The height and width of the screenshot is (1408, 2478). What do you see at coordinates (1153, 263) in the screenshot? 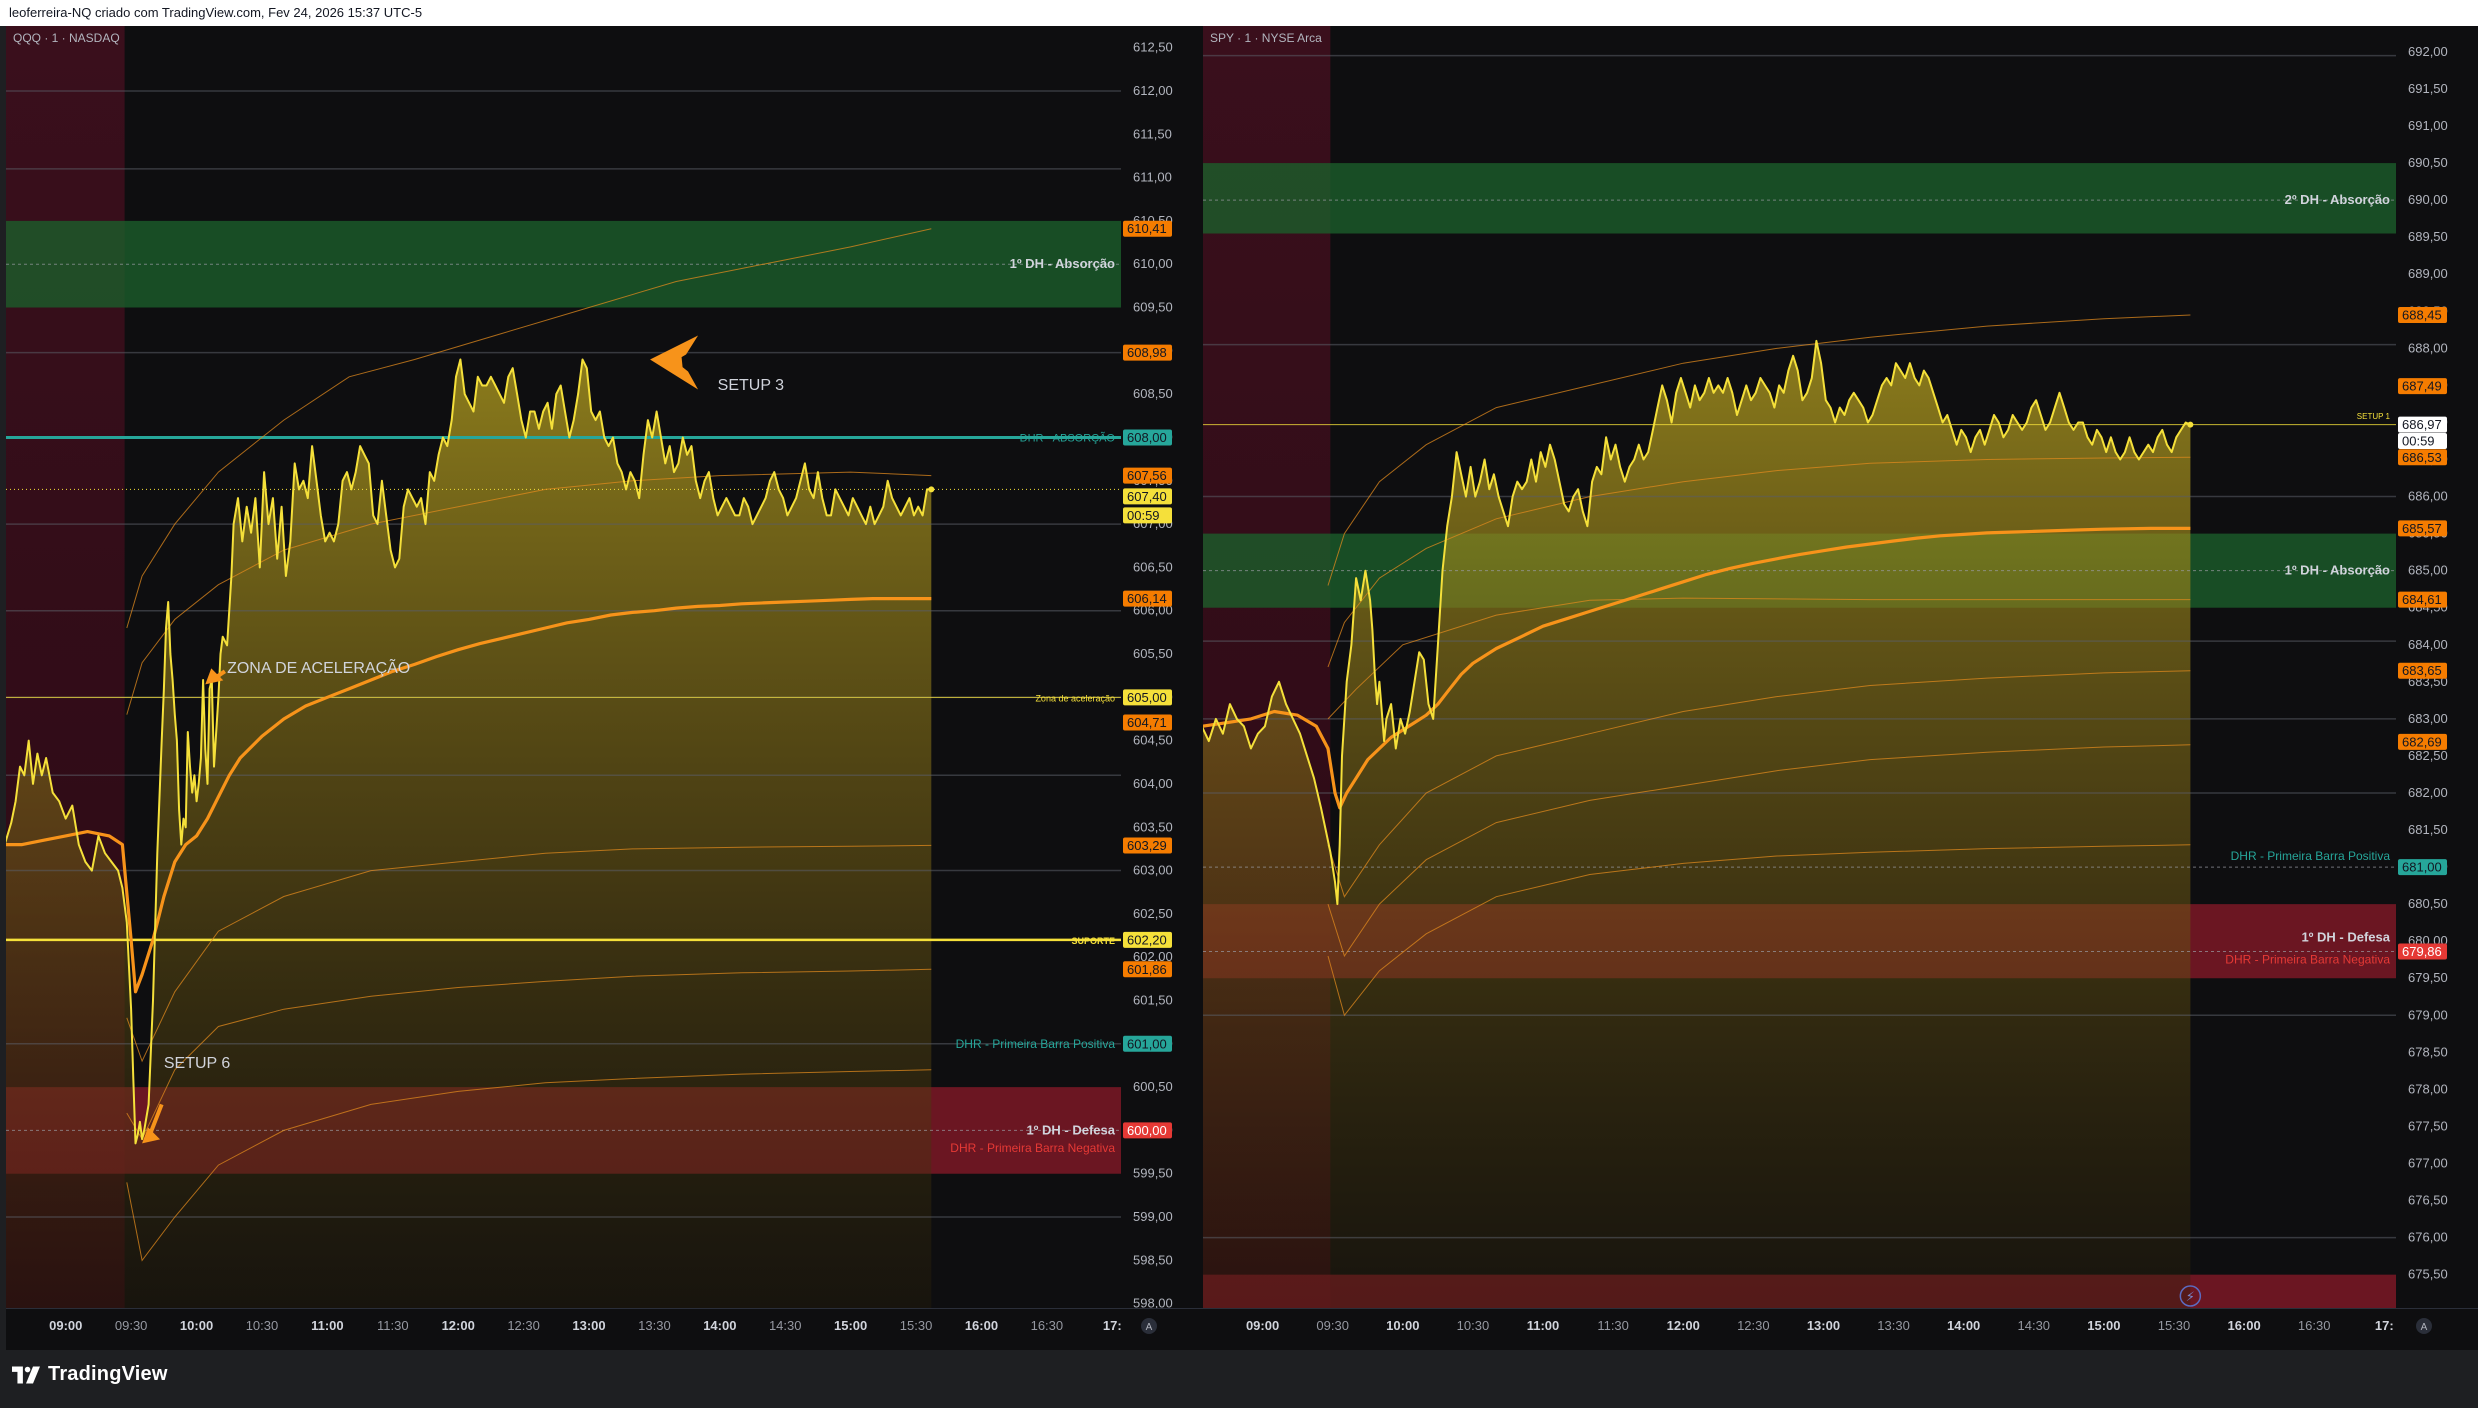
I see `price-tick-5: 610,00` at bounding box center [1153, 263].